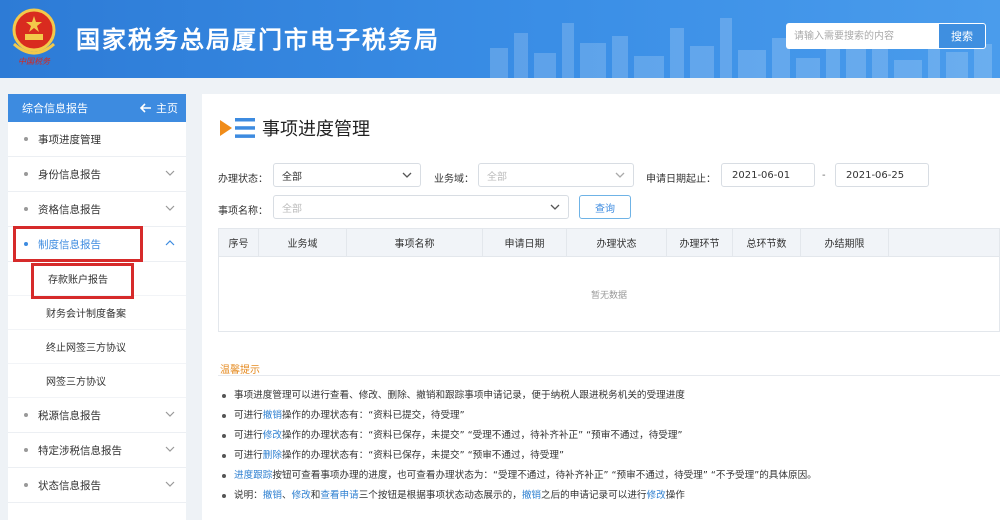 This screenshot has width=1000, height=520. I want to click on highlight-box-deposit-account, so click(82, 281).